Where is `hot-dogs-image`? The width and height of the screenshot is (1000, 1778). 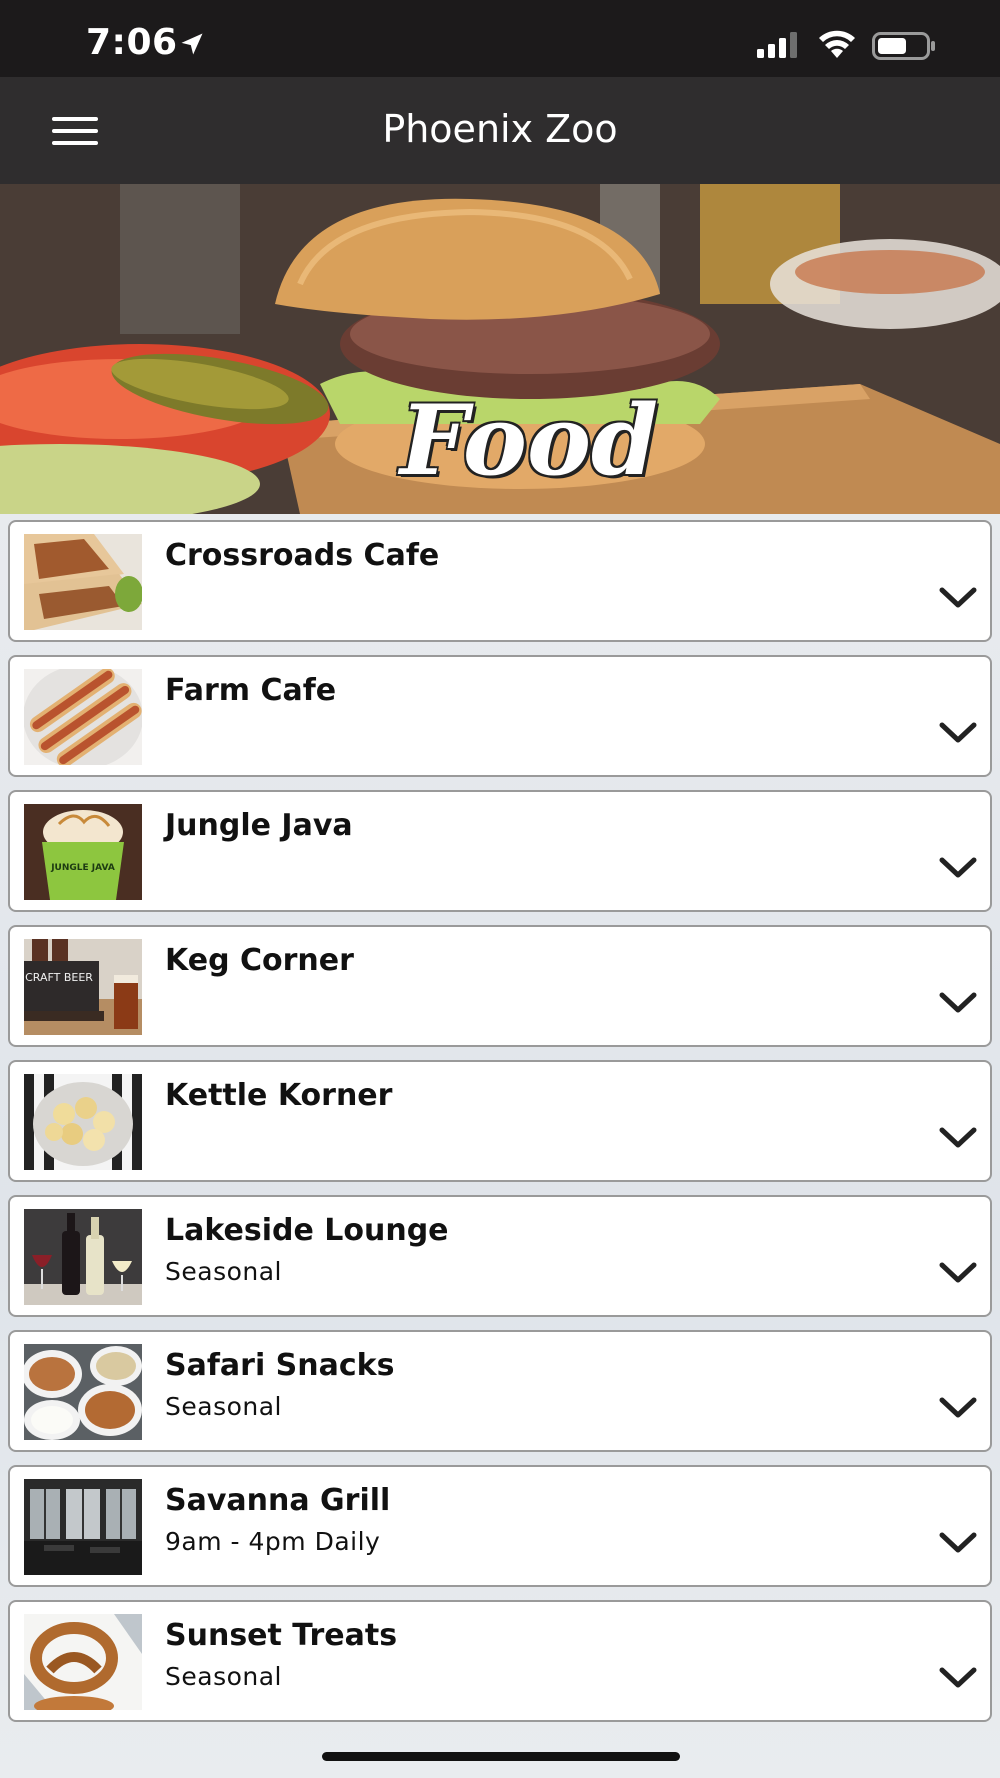
hot-dogs-image is located at coordinates (83, 717).